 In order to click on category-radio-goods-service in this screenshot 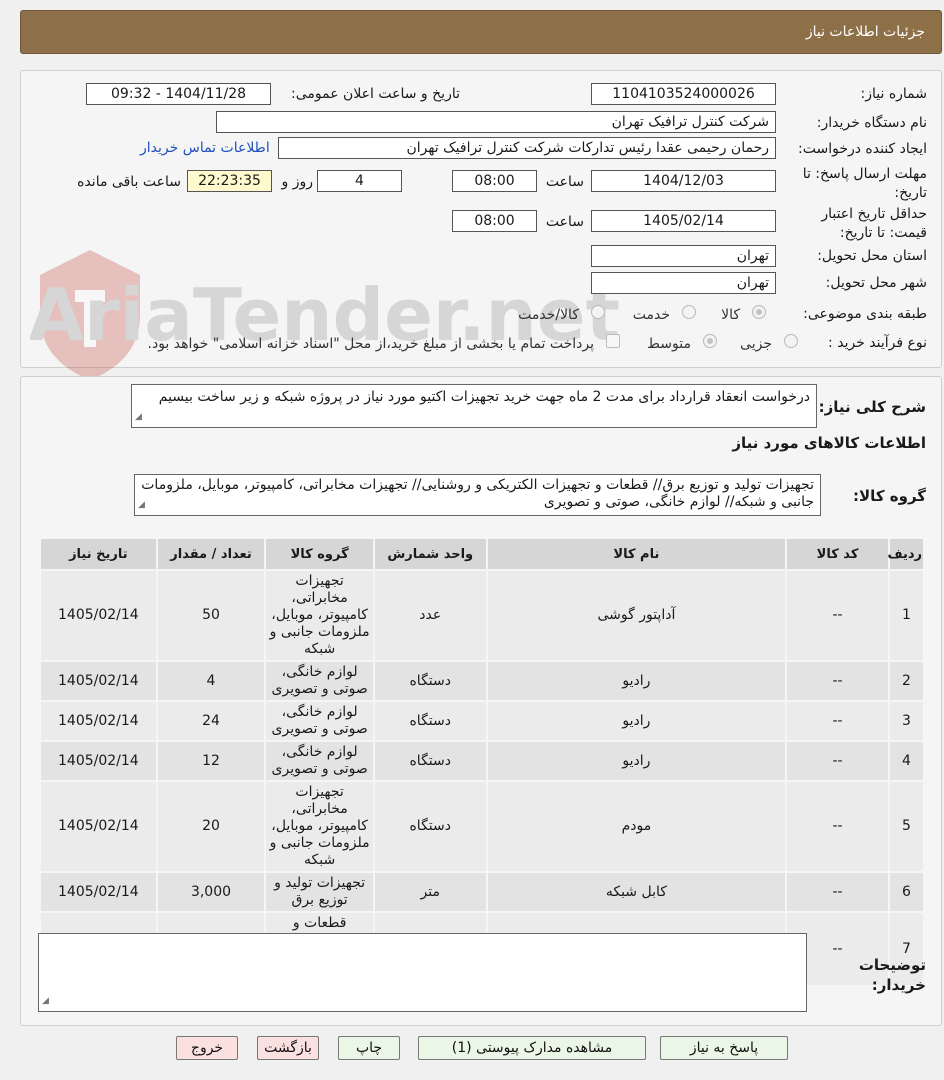, I will do `click(598, 312)`.